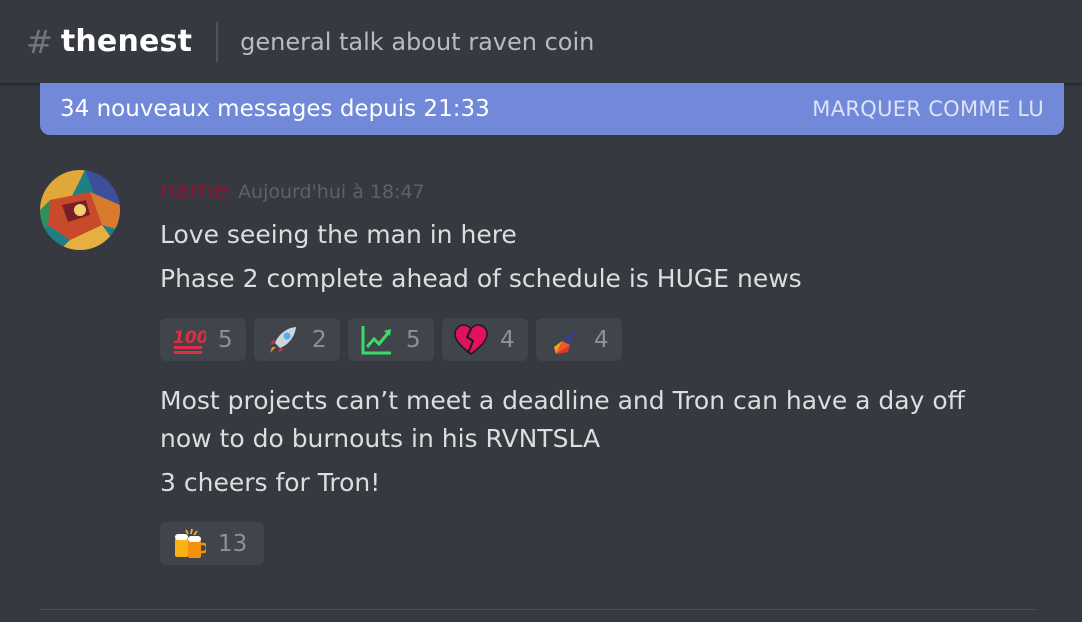 This screenshot has height=622, width=1082. What do you see at coordinates (275, 109) in the screenshot?
I see `new-messages-text: 34 nouveaux messages depuis 21:33` at bounding box center [275, 109].